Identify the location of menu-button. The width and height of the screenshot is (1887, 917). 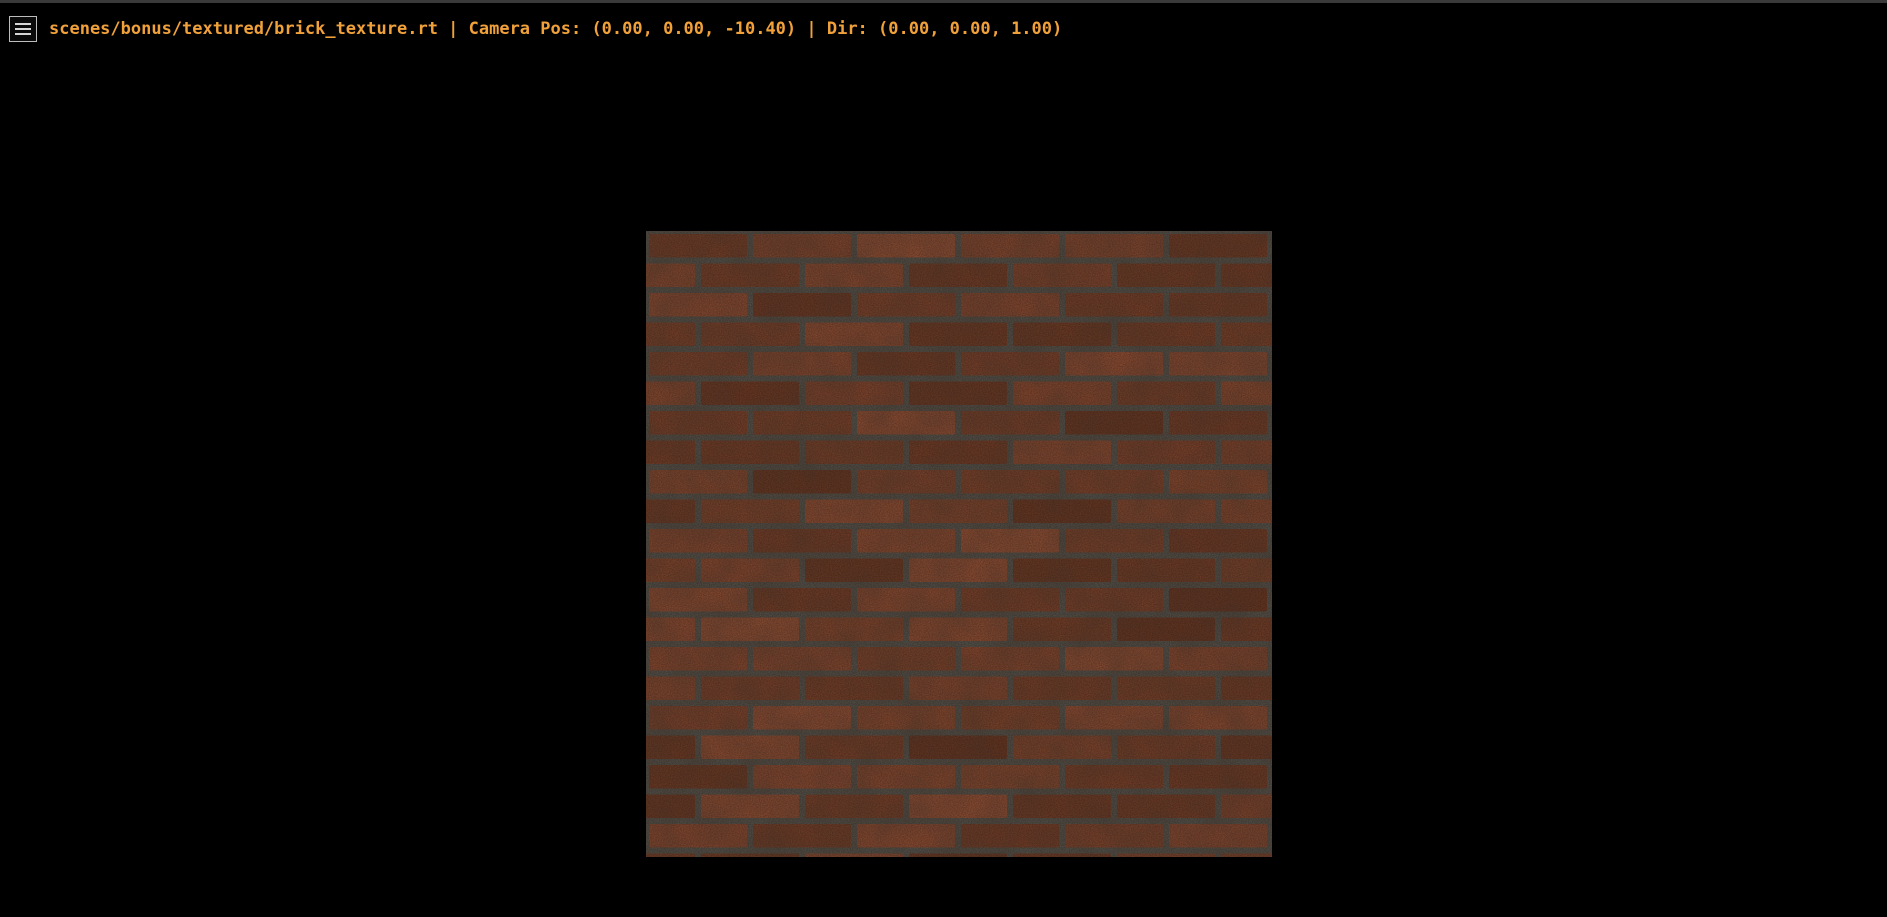
(23, 29).